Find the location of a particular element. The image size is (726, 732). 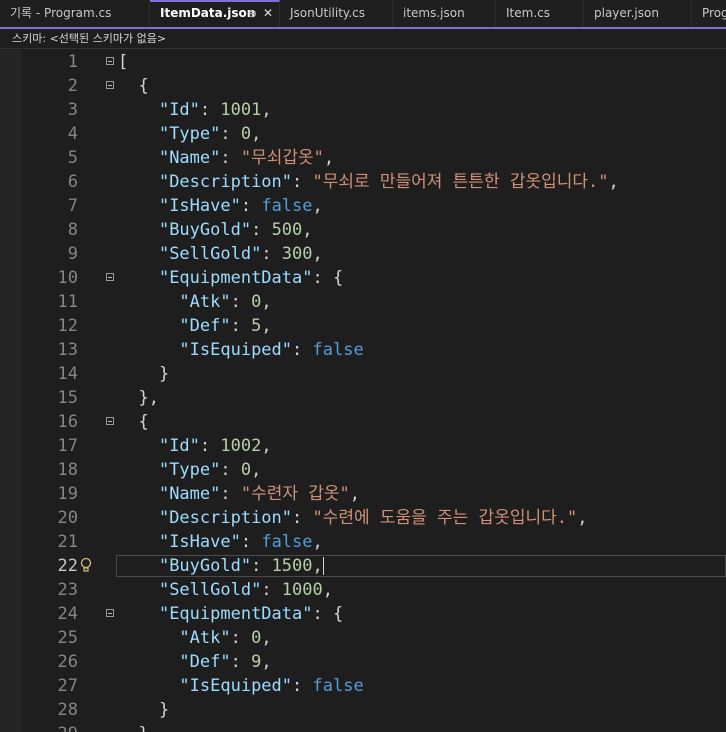

tab-progr: Progr is located at coordinates (709, 13).